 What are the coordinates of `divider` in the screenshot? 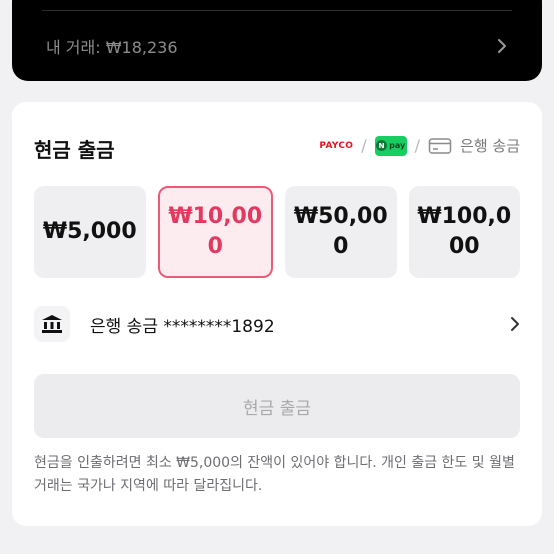 It's located at (277, 10).